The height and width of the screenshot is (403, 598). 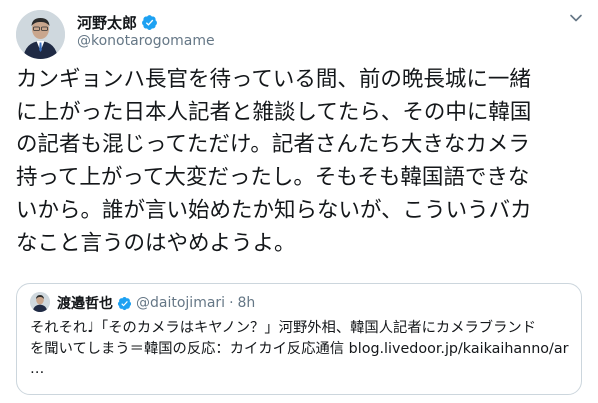 I want to click on tweet-menu-button, so click(x=576, y=18).